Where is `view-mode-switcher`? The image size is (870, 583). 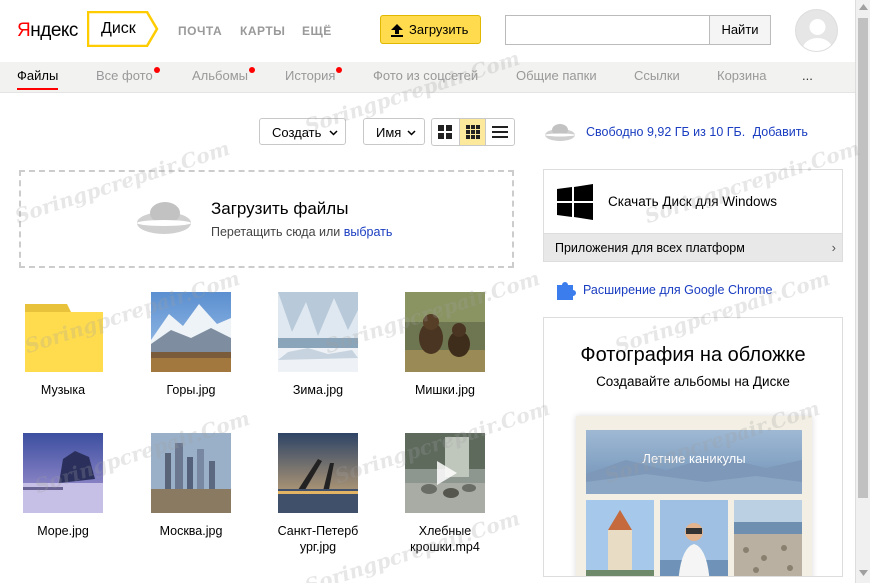 view-mode-switcher is located at coordinates (473, 132).